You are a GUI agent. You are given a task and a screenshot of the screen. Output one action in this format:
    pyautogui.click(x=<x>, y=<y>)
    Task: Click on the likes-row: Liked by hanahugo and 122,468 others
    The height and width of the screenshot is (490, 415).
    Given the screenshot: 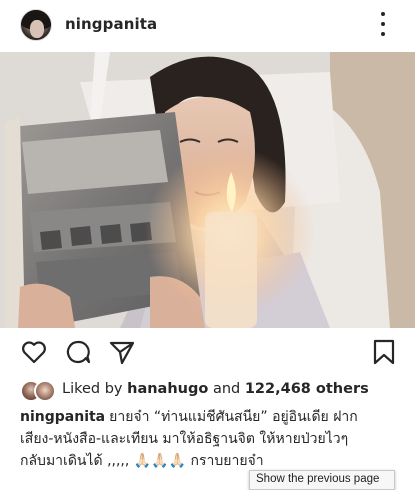 What is the action you would take?
    pyautogui.click(x=210, y=390)
    